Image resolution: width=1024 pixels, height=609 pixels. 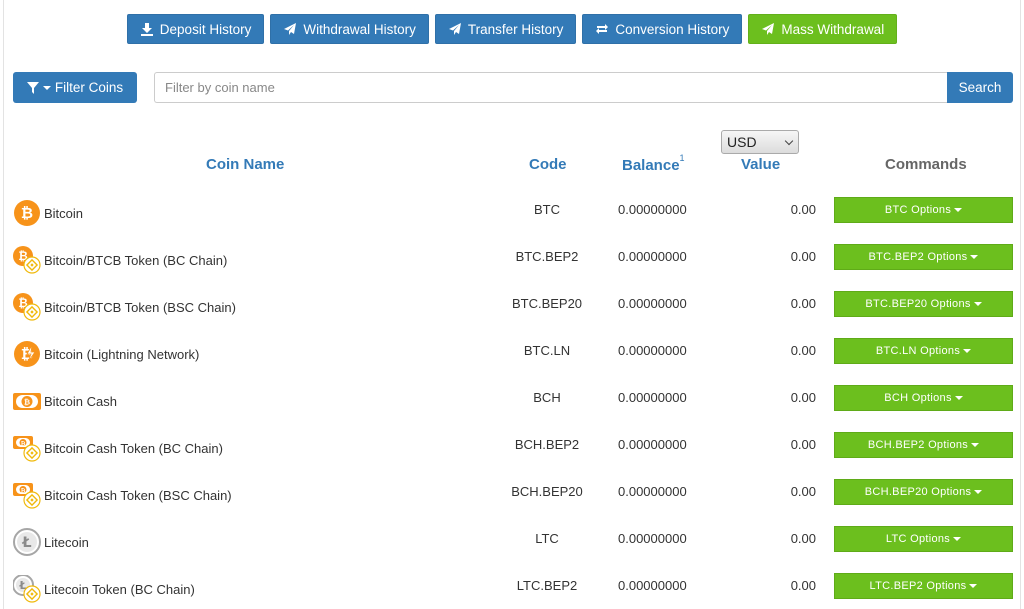 I want to click on coin-code: BCH, so click(x=547, y=397).